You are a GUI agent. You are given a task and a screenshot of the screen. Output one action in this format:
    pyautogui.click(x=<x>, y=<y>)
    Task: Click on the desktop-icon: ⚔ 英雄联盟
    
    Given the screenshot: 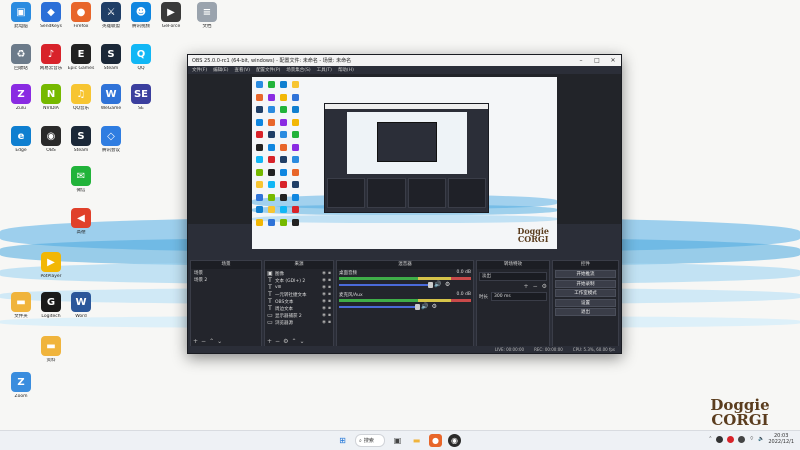 What is the action you would take?
    pyautogui.click(x=111, y=18)
    